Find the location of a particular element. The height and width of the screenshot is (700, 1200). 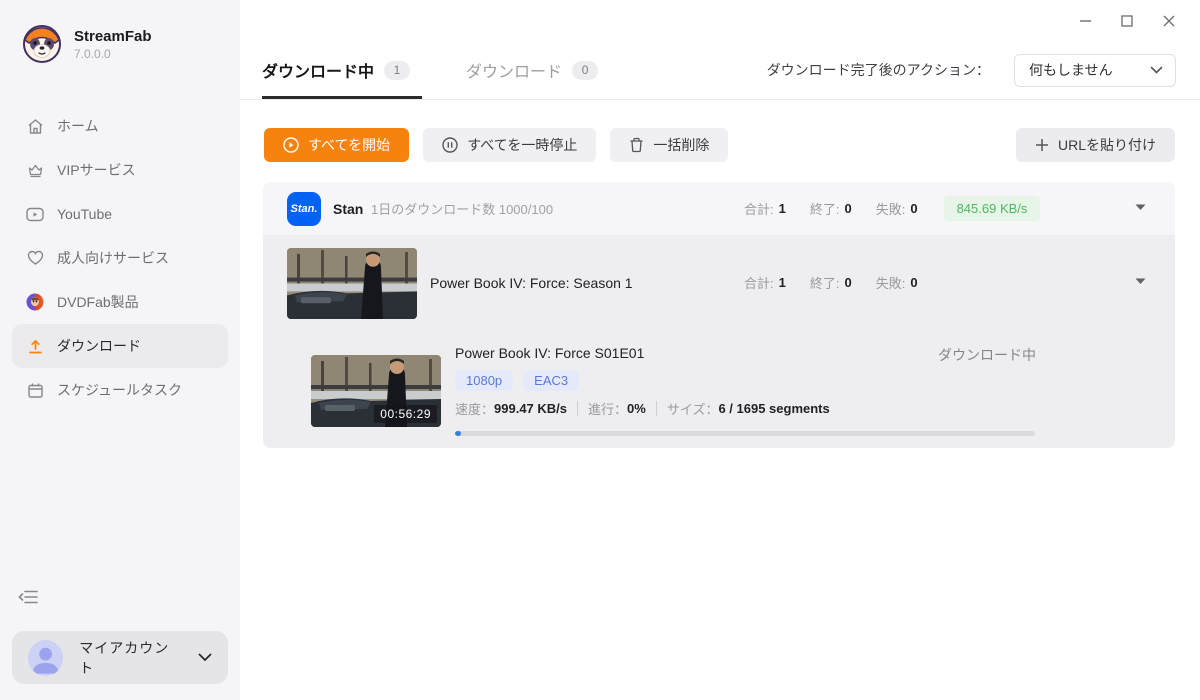

season-collapse-caret is located at coordinates (1142, 283).